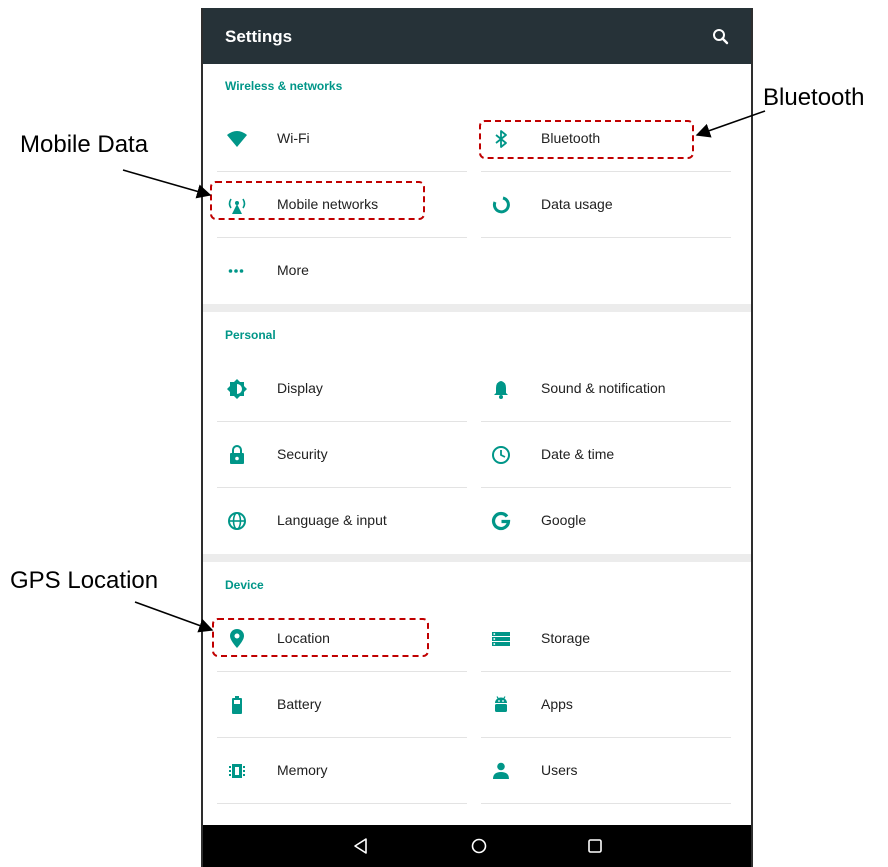  Describe the element at coordinates (167, 184) in the screenshot. I see `arrow-mobile-data` at that location.